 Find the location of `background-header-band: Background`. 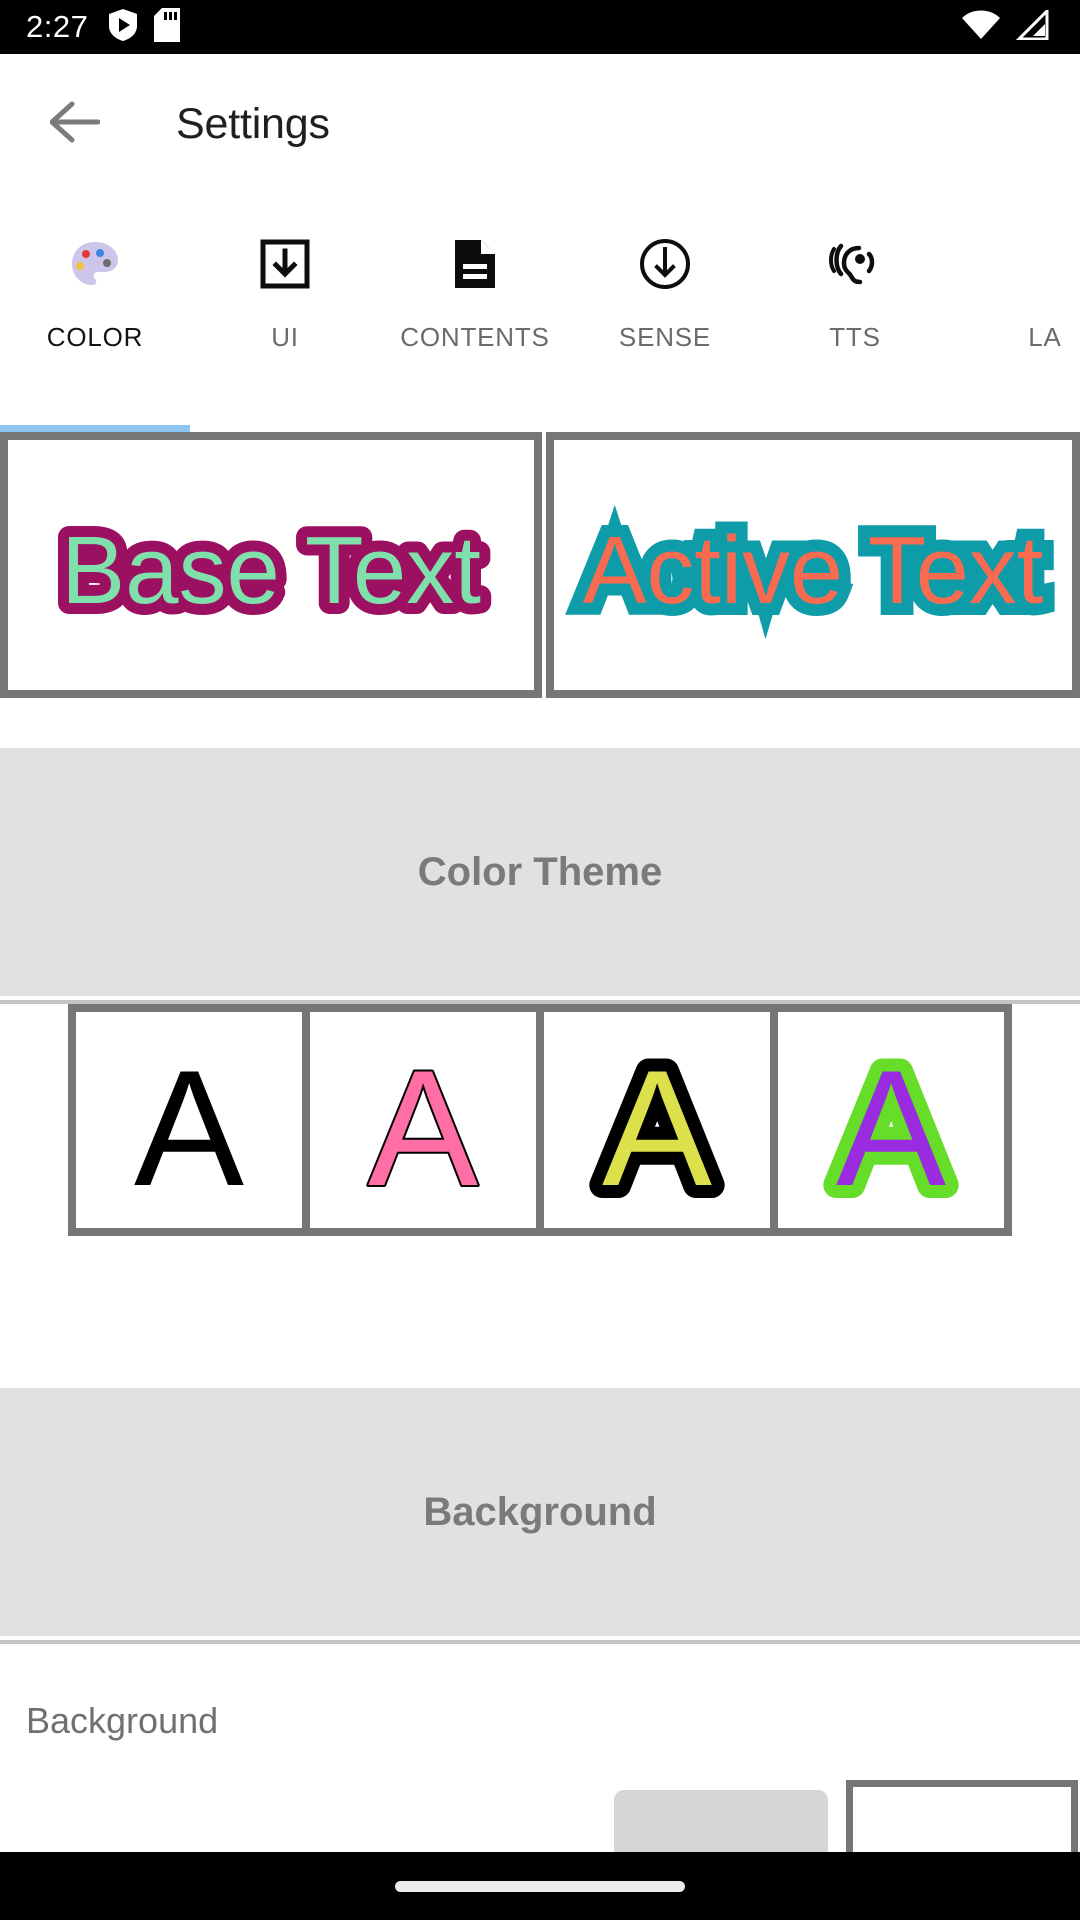

background-header-band: Background is located at coordinates (540, 1512).